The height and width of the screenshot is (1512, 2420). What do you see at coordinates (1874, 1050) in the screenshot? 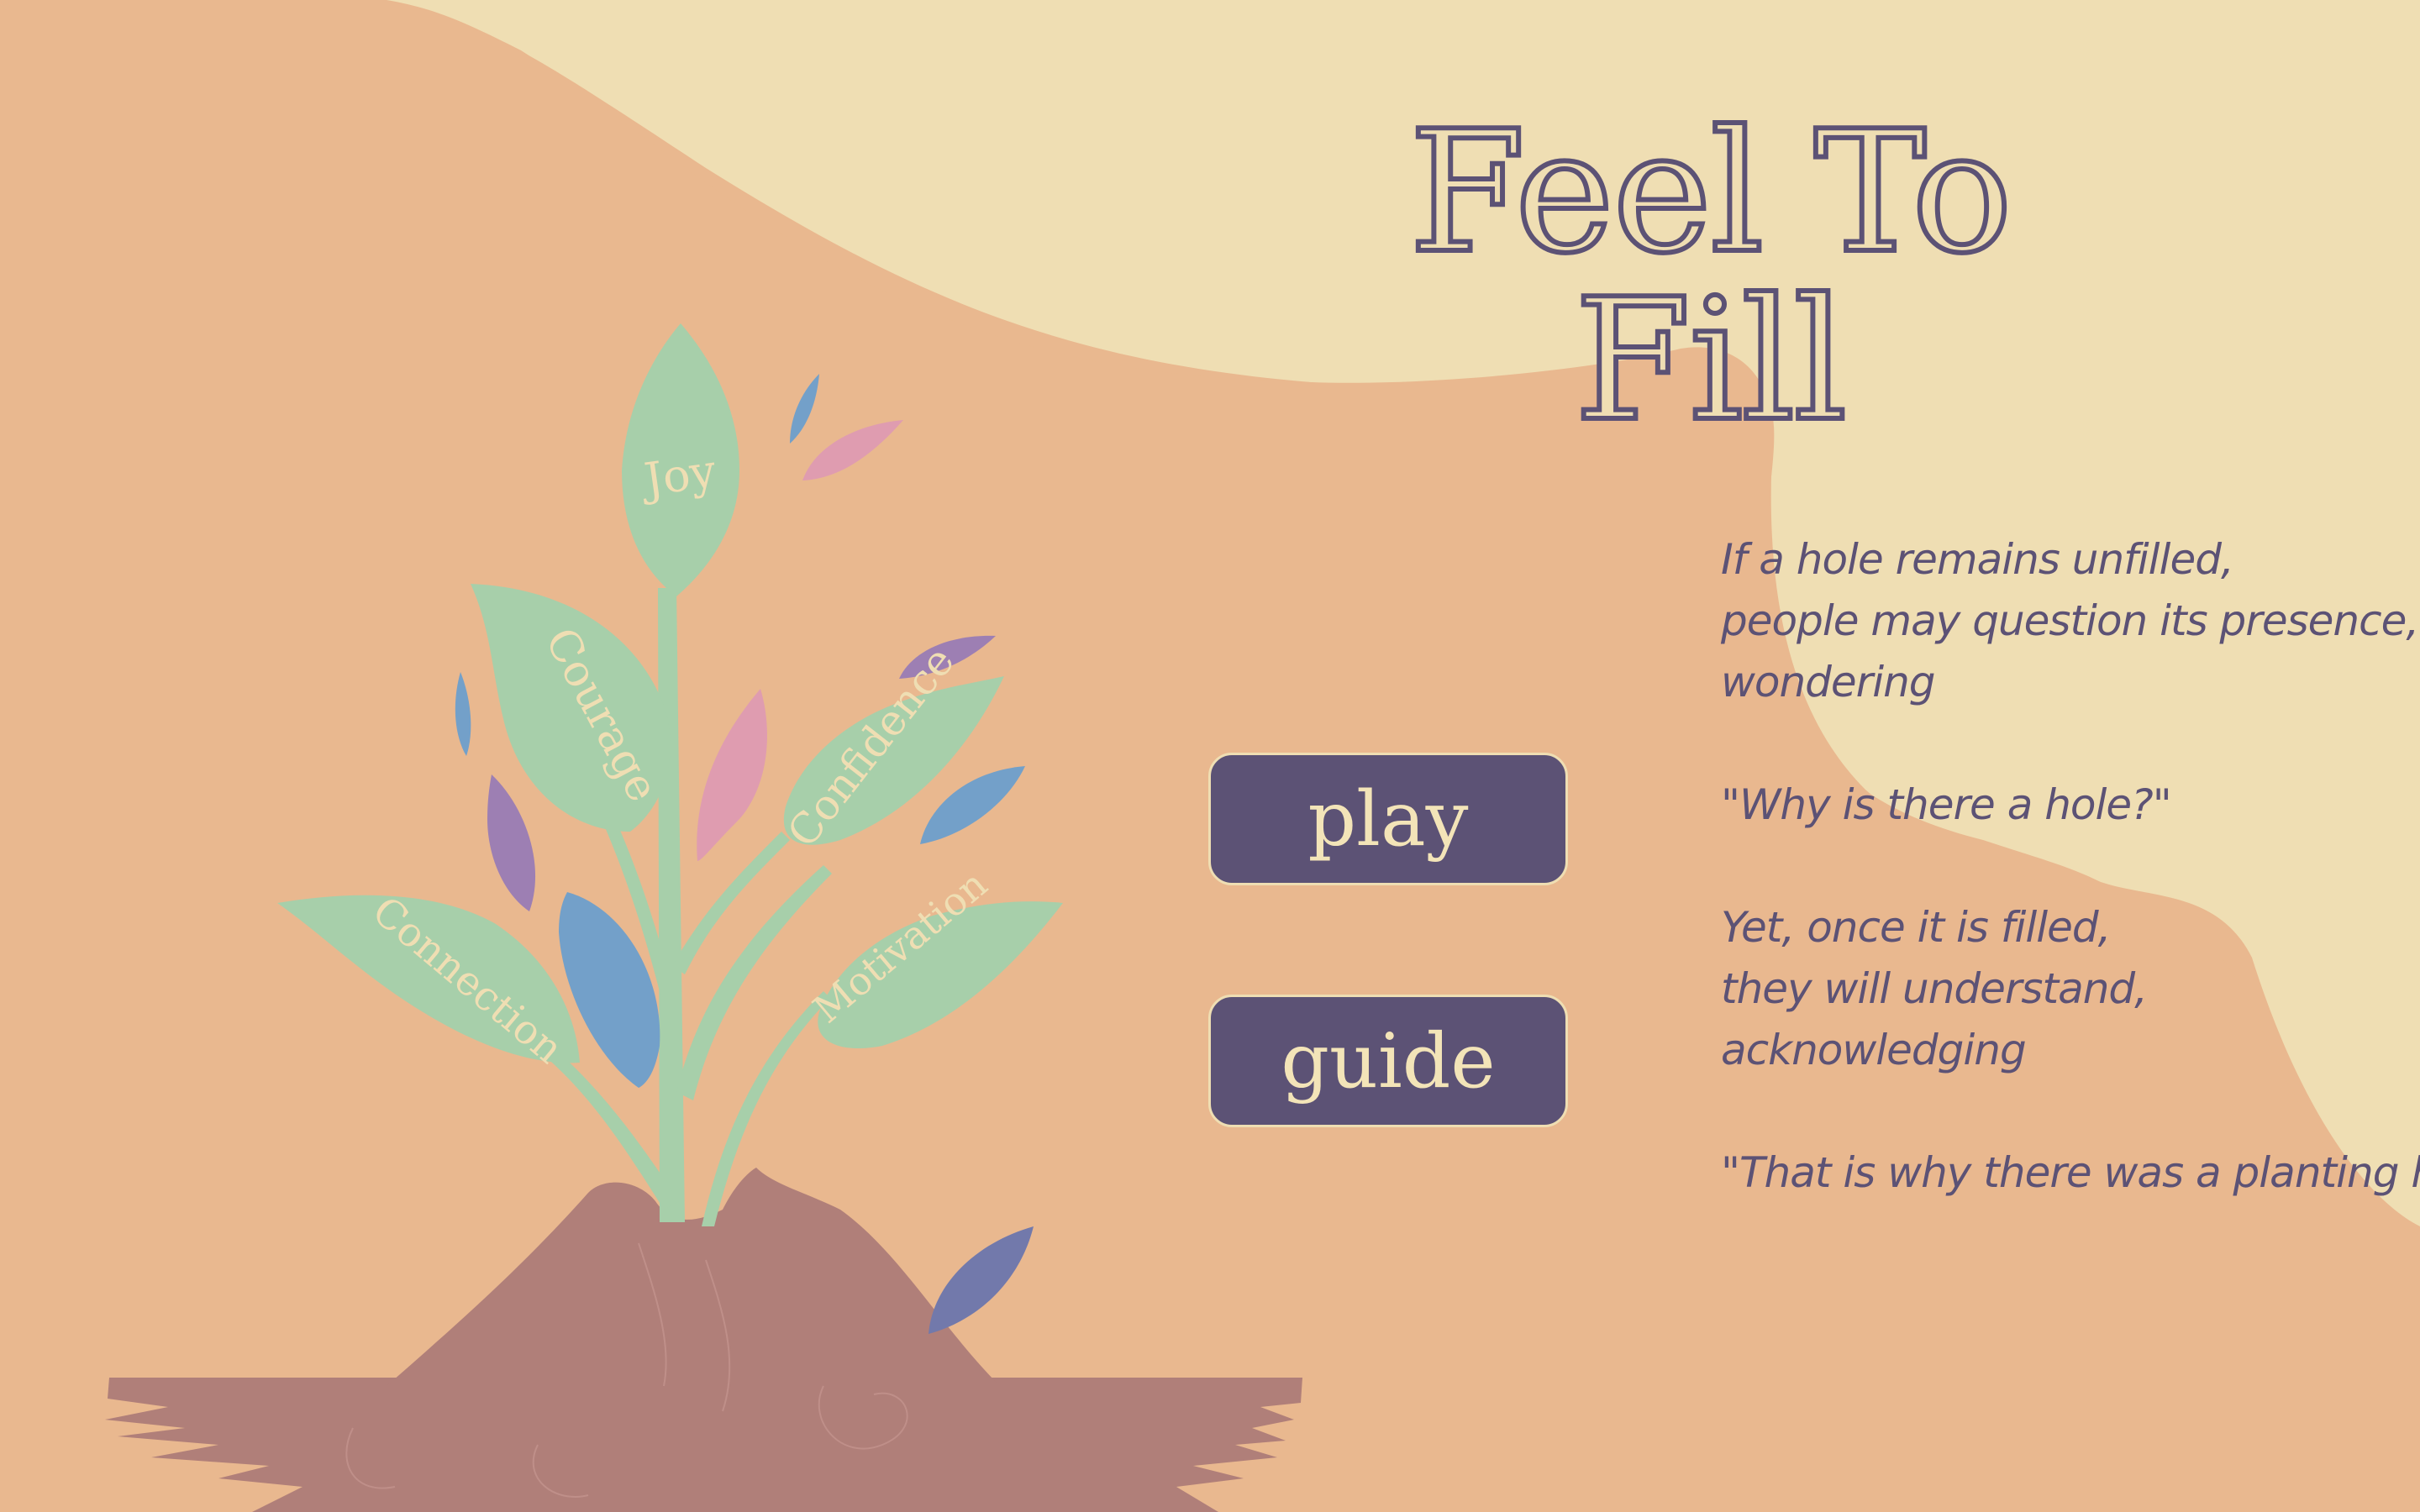
I see `poem-line: acknowledging` at bounding box center [1874, 1050].